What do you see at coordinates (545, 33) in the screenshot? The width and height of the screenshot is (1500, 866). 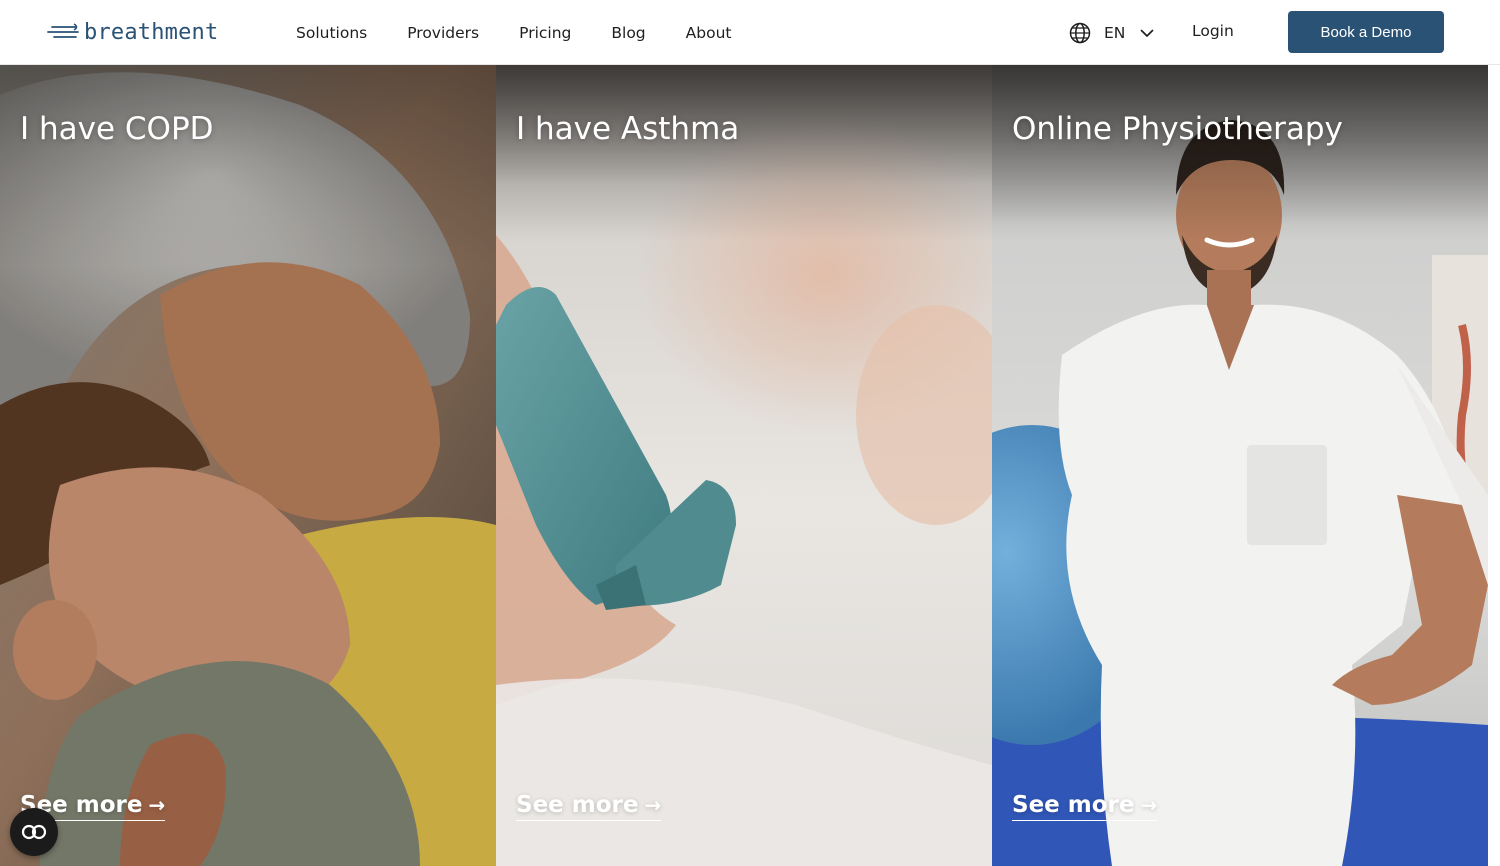 I see `nav-pricing: Pricing` at bounding box center [545, 33].